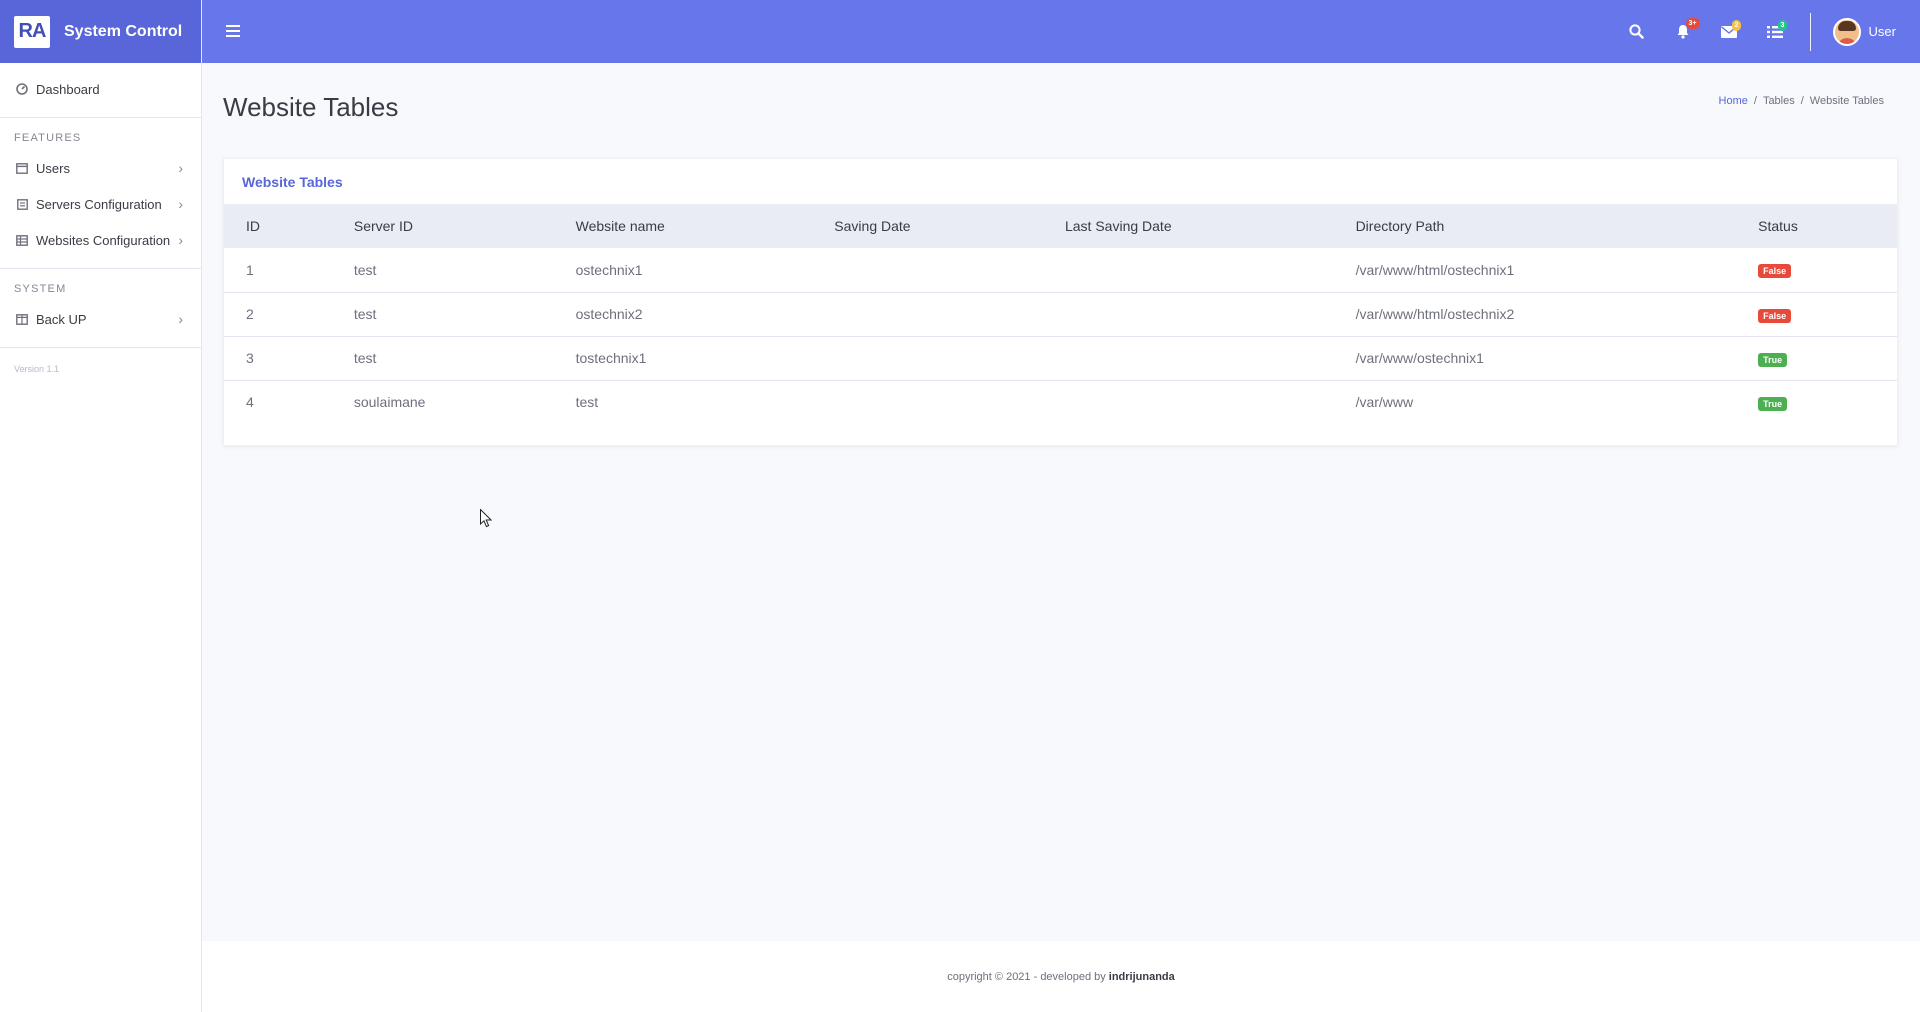 The image size is (1920, 1012). Describe the element at coordinates (37, 369) in the screenshot. I see `version-label: Version 1.1` at that location.